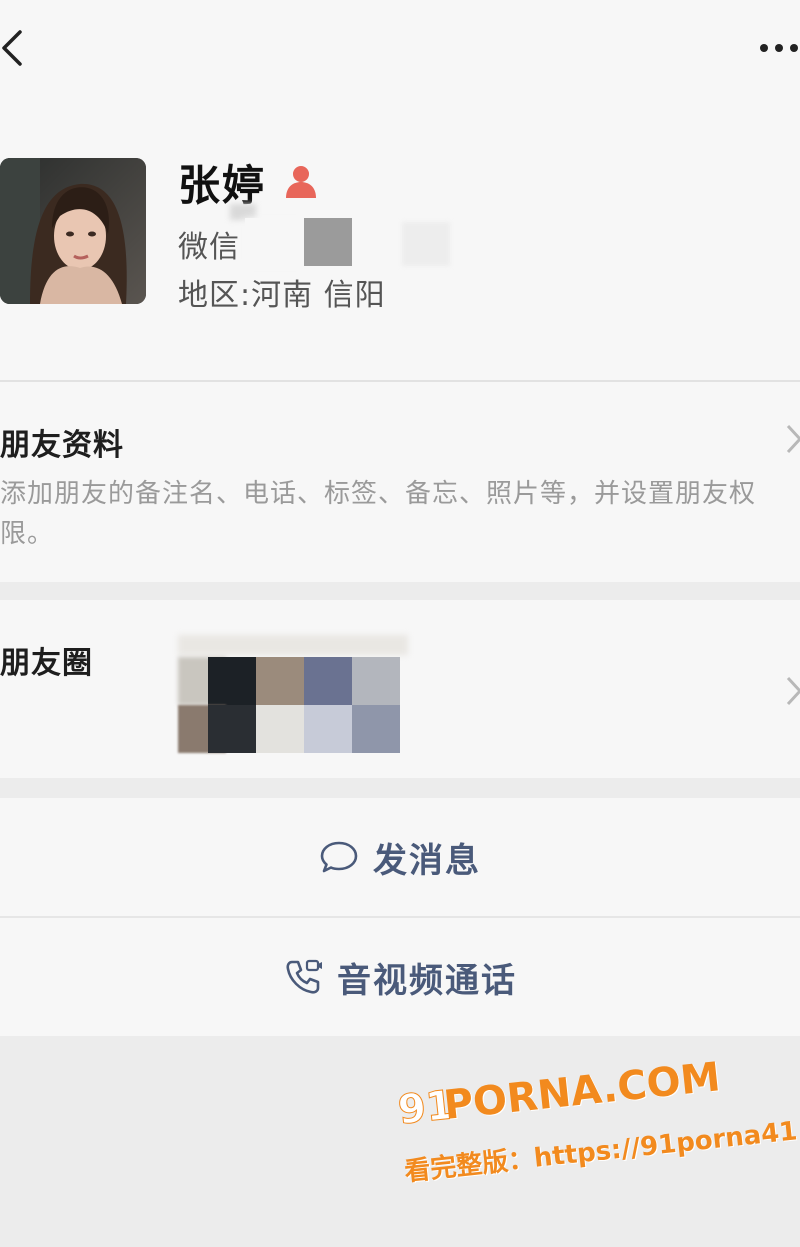  I want to click on moments-title: 朋友圈, so click(46, 663).